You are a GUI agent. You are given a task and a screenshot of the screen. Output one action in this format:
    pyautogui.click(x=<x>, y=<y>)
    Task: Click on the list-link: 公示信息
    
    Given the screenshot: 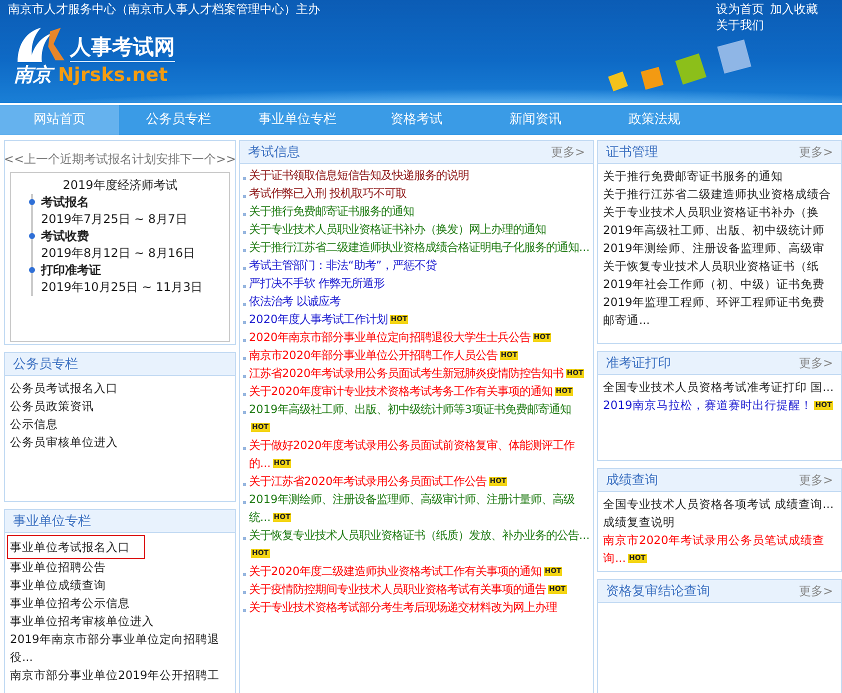 What is the action you would take?
    pyautogui.click(x=34, y=424)
    